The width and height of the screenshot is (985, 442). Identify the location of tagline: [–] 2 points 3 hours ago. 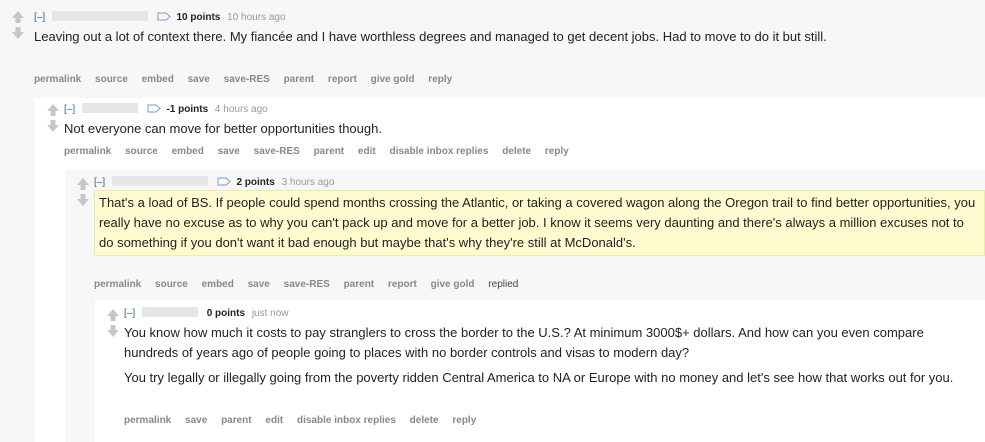
(214, 182).